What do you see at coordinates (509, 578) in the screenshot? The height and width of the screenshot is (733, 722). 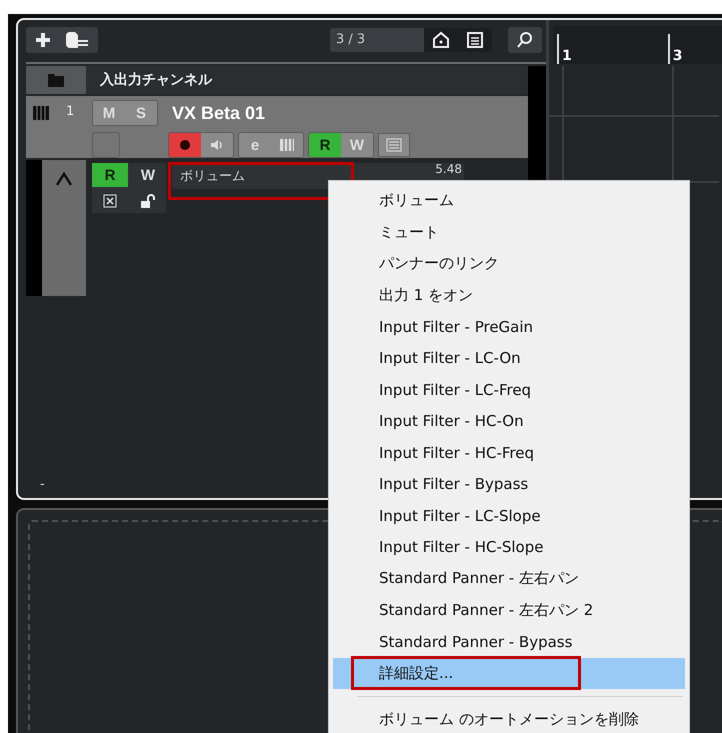 I see `menu-item: Standard Panner - 左右パン` at bounding box center [509, 578].